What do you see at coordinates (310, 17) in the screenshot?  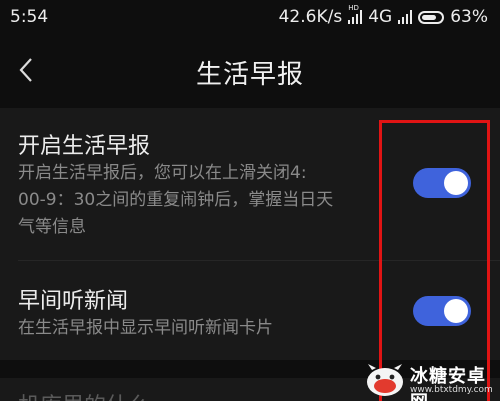 I see `net-speed: 42.6K/s` at bounding box center [310, 17].